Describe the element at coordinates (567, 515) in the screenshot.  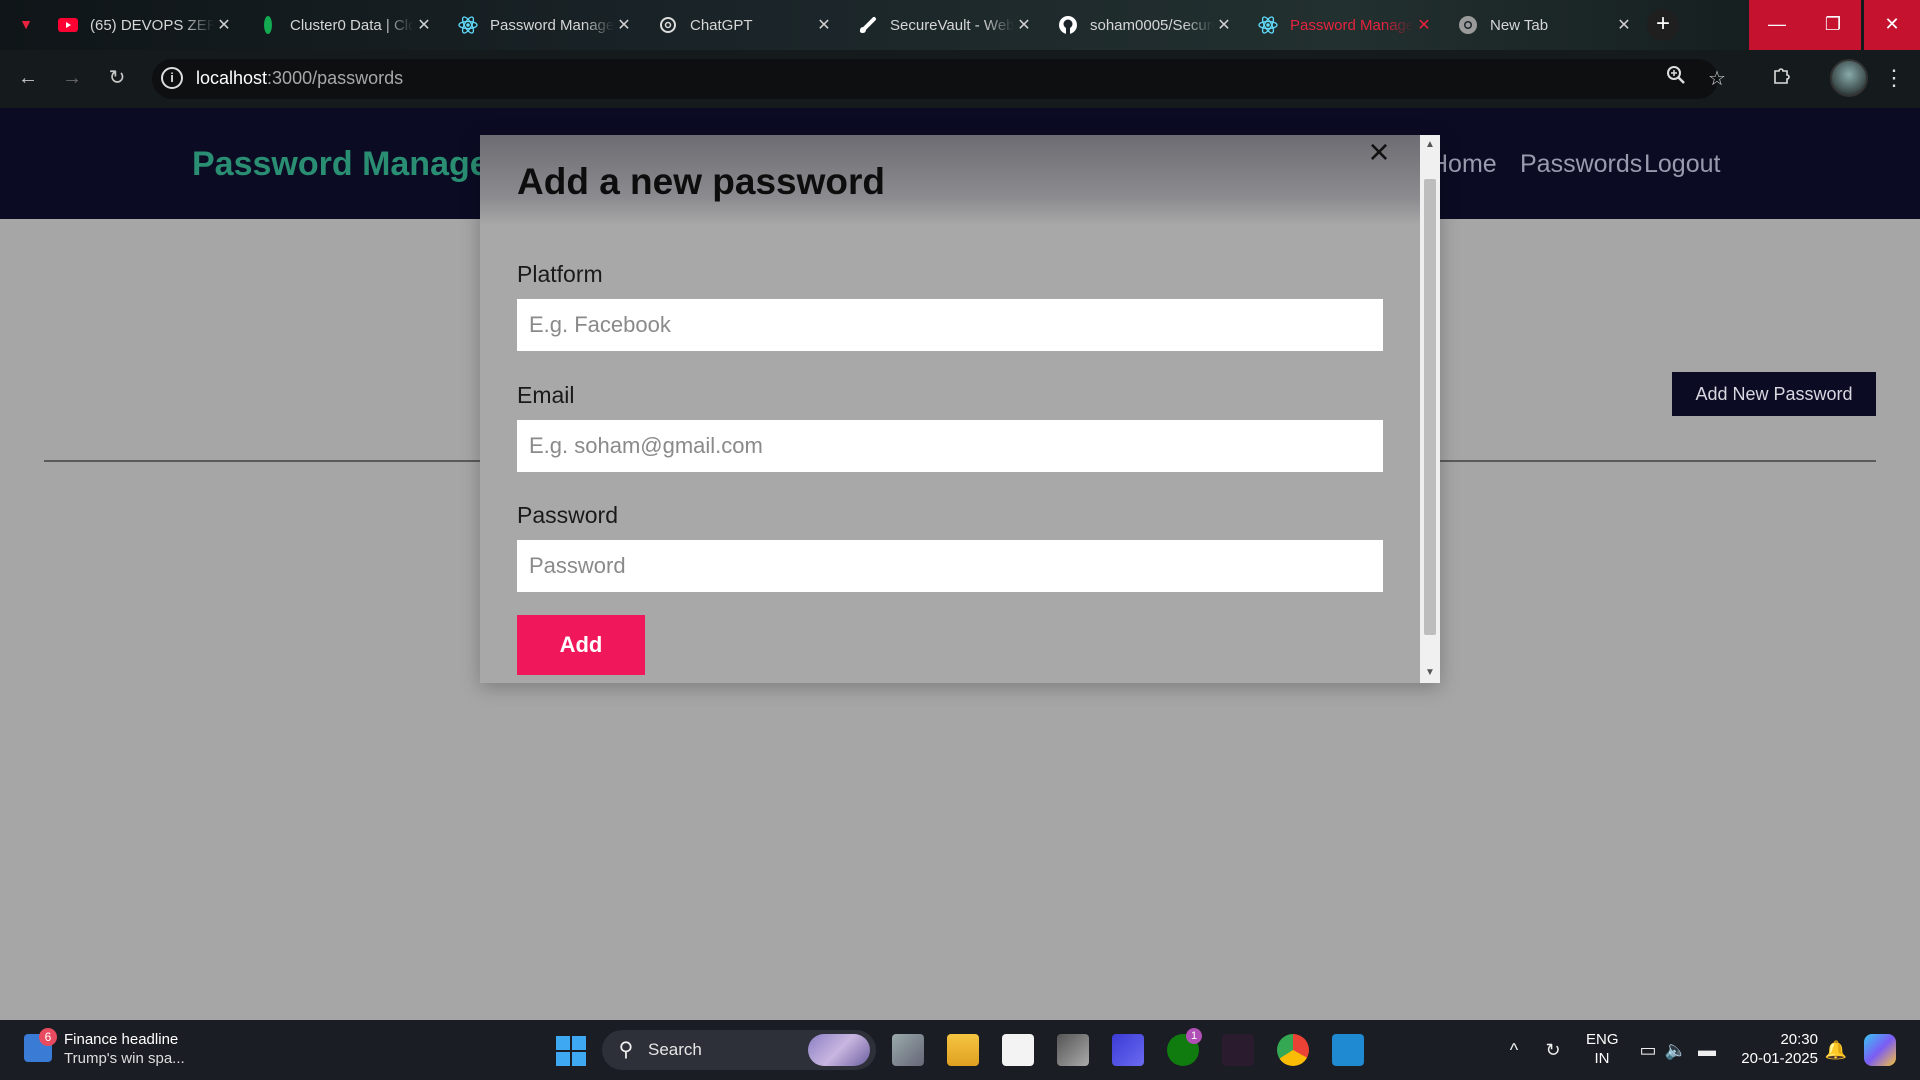
I see `password-label: Password` at that location.